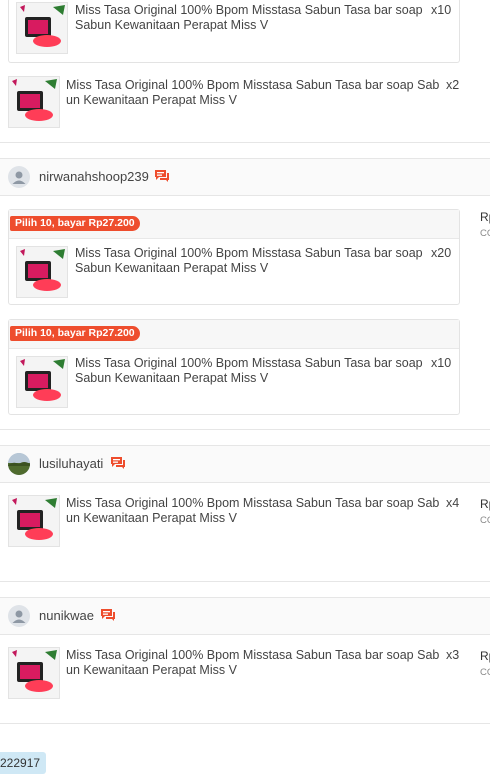 This screenshot has width=490, height=776. Describe the element at coordinates (245, 464) in the screenshot. I see `order-header: lusiluhayati` at that location.